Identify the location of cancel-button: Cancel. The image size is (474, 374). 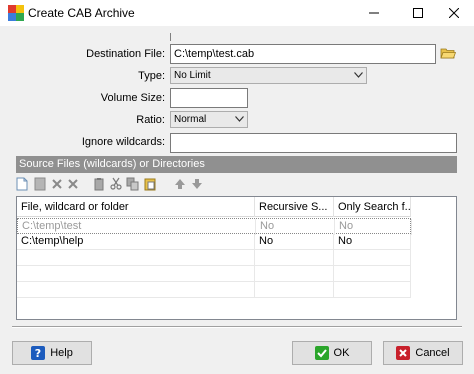
(423, 353).